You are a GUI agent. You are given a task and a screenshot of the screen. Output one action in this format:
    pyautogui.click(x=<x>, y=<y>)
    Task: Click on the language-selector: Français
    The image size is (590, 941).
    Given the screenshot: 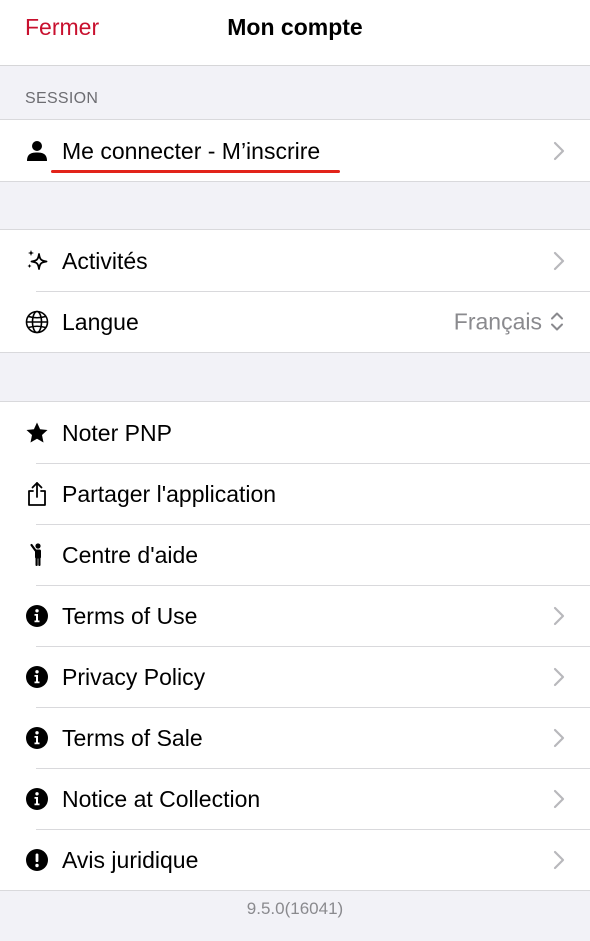 What is the action you would take?
    pyautogui.click(x=509, y=321)
    